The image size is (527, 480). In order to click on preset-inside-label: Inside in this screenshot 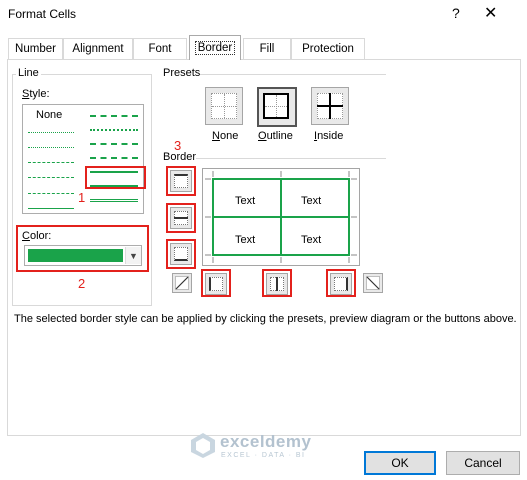, I will do `click(329, 136)`.